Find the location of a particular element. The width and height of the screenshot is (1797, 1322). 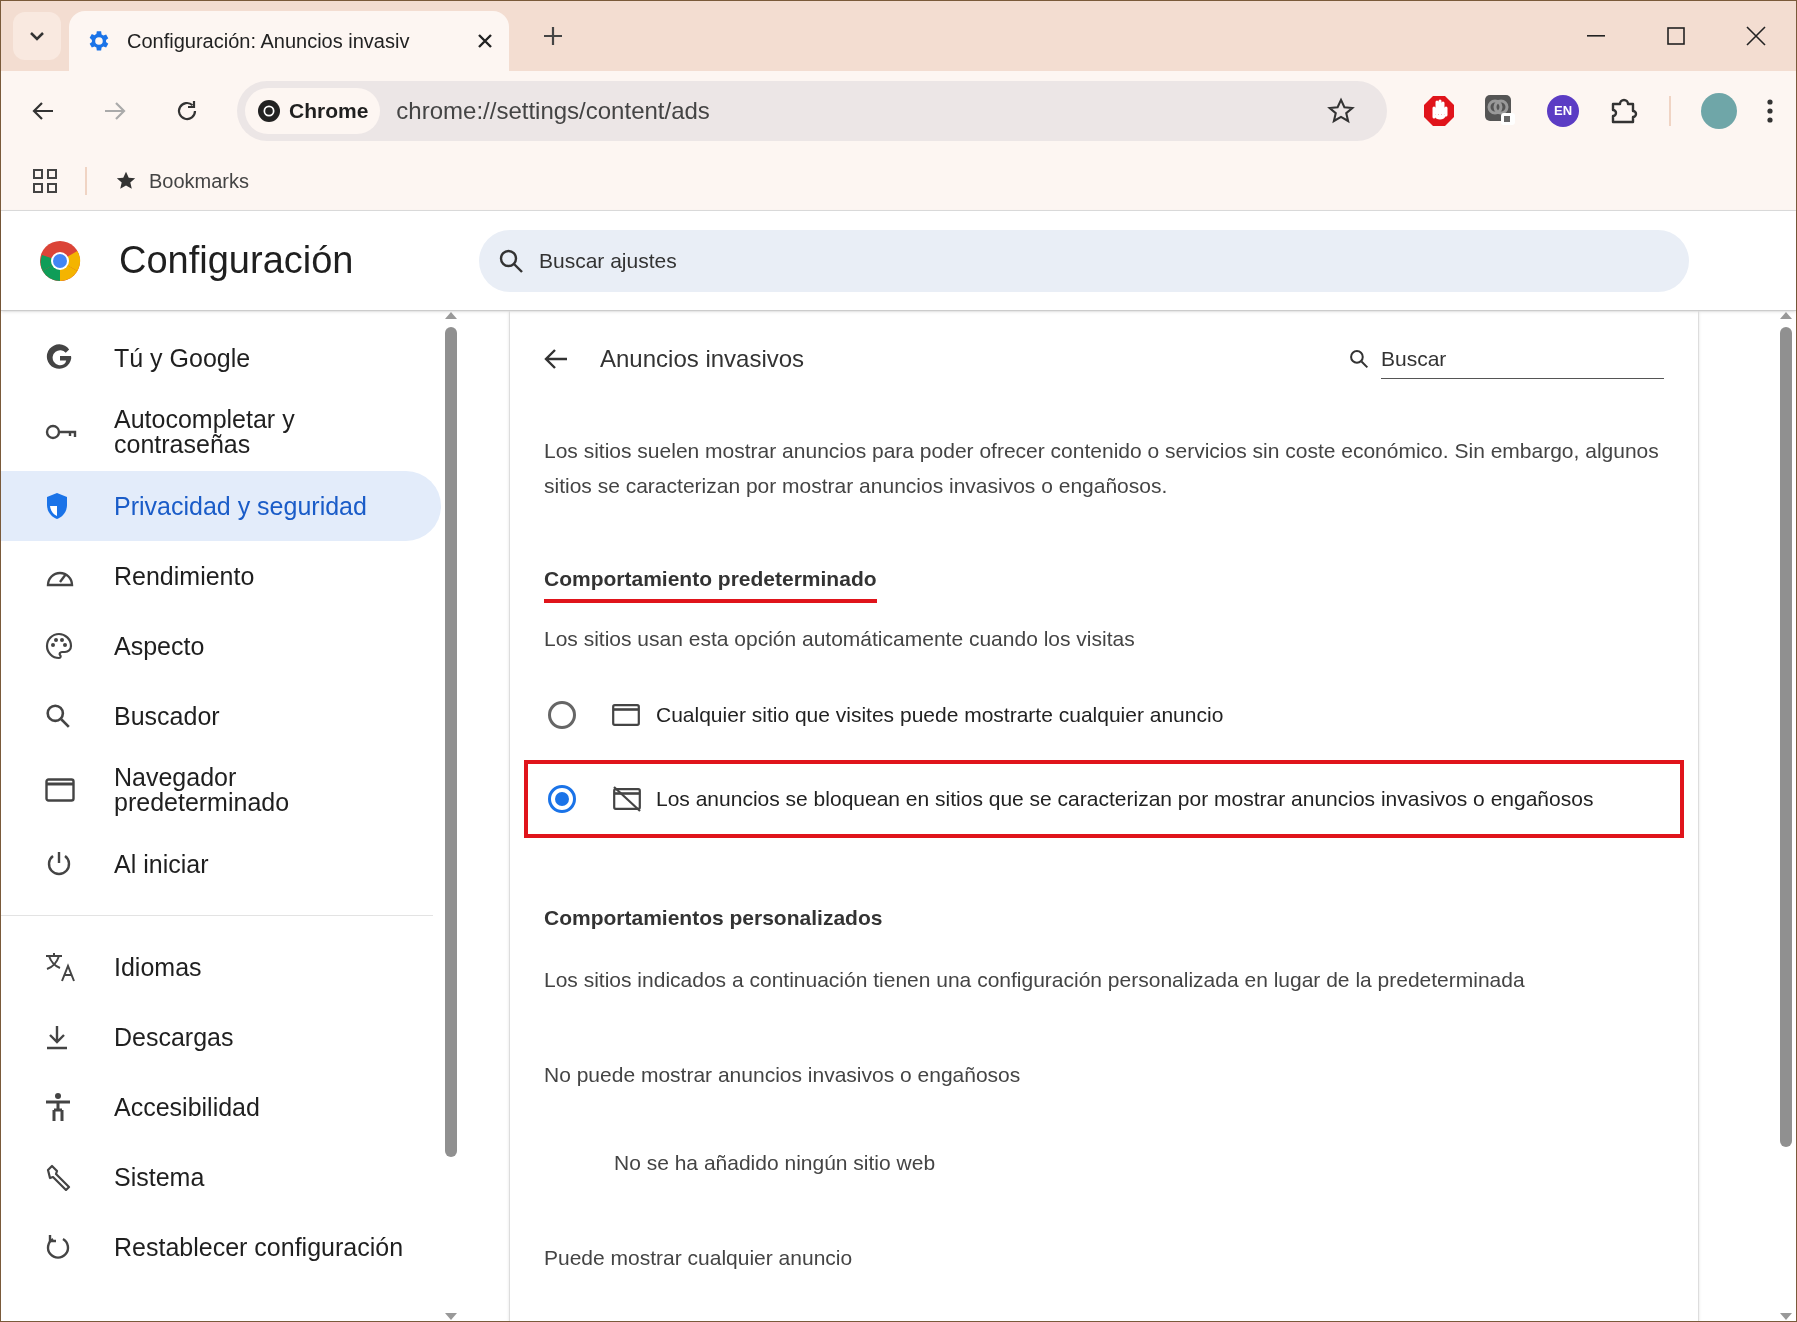

apps-grid-icon is located at coordinates (45, 180).